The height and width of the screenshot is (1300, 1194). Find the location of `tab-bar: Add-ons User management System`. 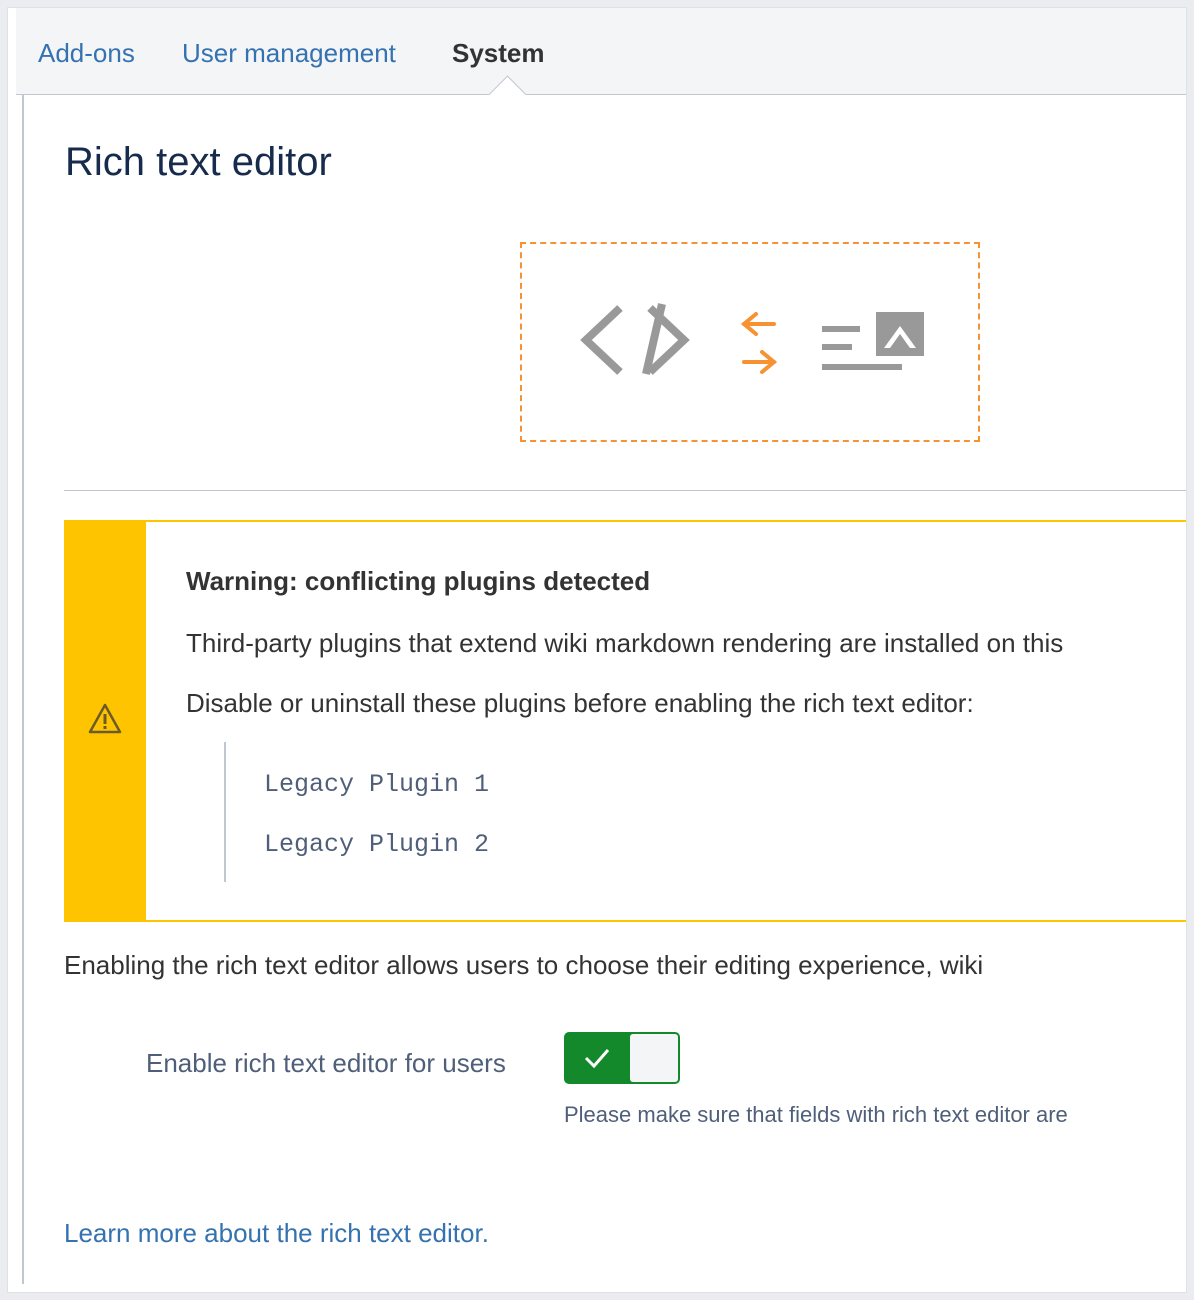

tab-bar: Add-ons User management System is located at coordinates (601, 61).